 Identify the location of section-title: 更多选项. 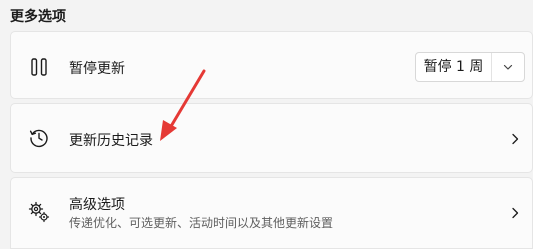
(38, 17).